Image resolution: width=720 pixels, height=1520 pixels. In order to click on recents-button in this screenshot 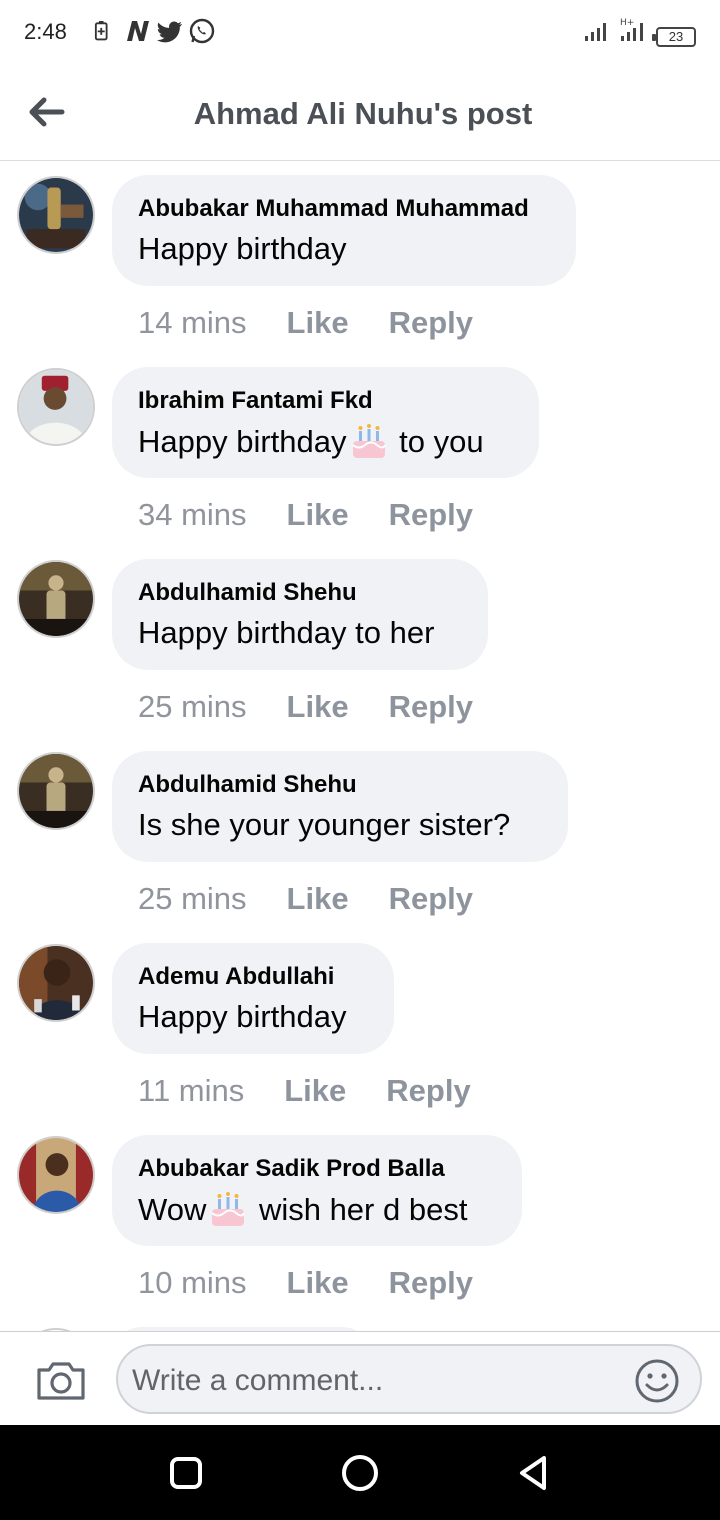, I will do `click(186, 1473)`.